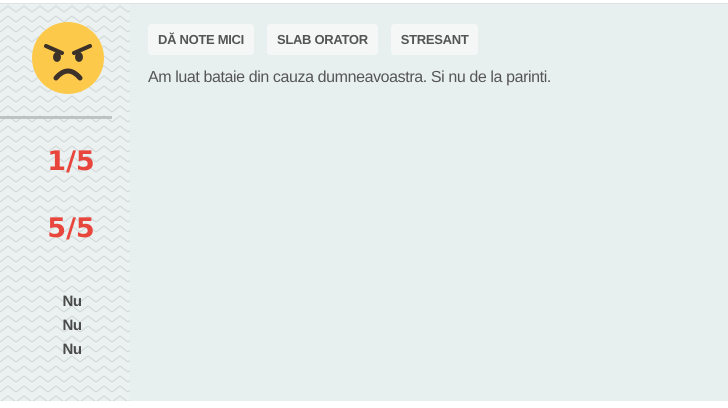  What do you see at coordinates (434, 39) in the screenshot?
I see `tag: STRESANT` at bounding box center [434, 39].